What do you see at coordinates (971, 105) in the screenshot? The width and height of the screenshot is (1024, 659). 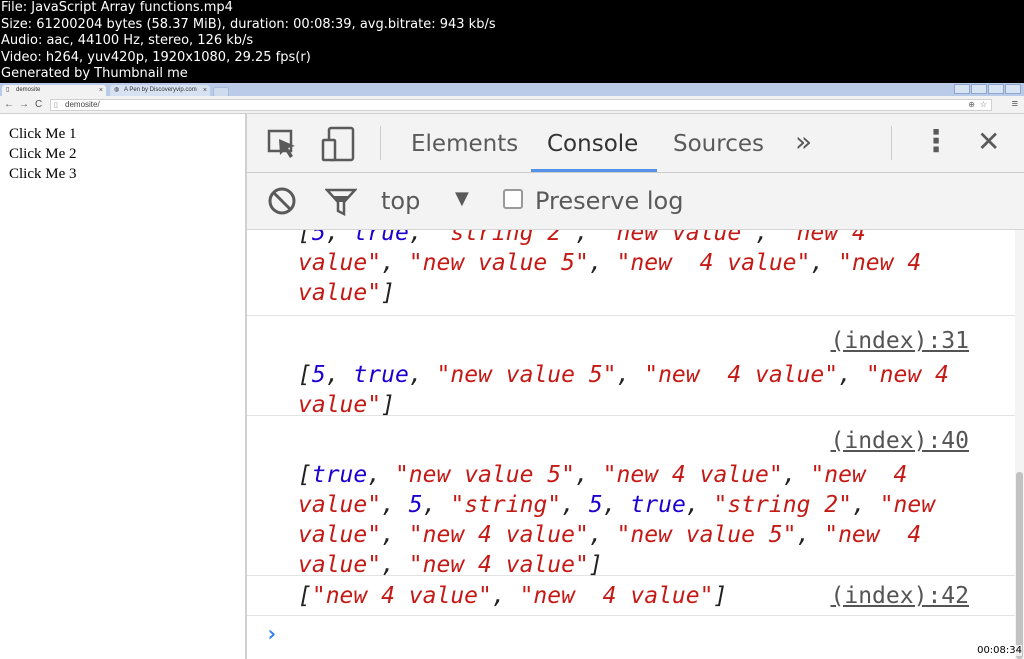 I see `zoom-icon: ⊕` at bounding box center [971, 105].